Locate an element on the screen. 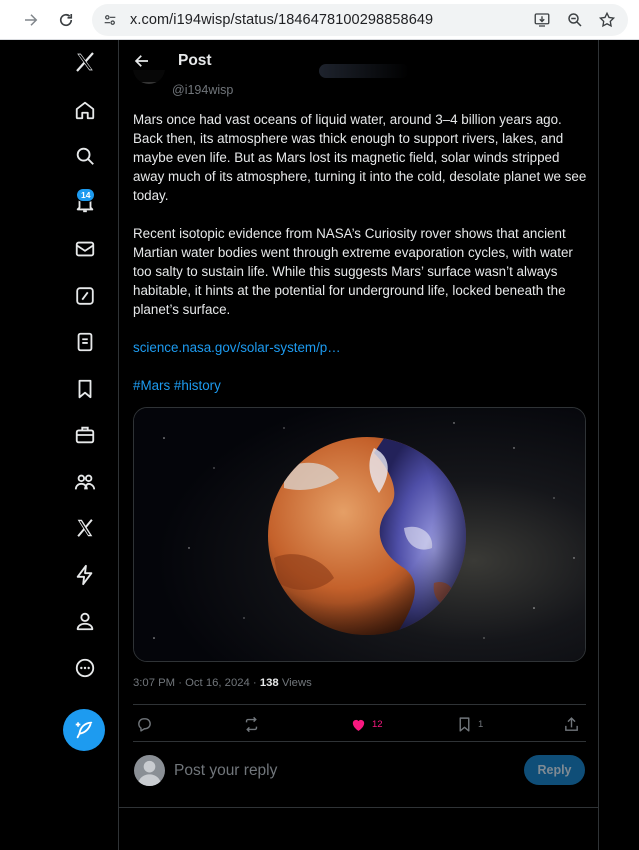 Image resolution: width=639 pixels, height=850 pixels. x-logo-icon is located at coordinates (85, 62).